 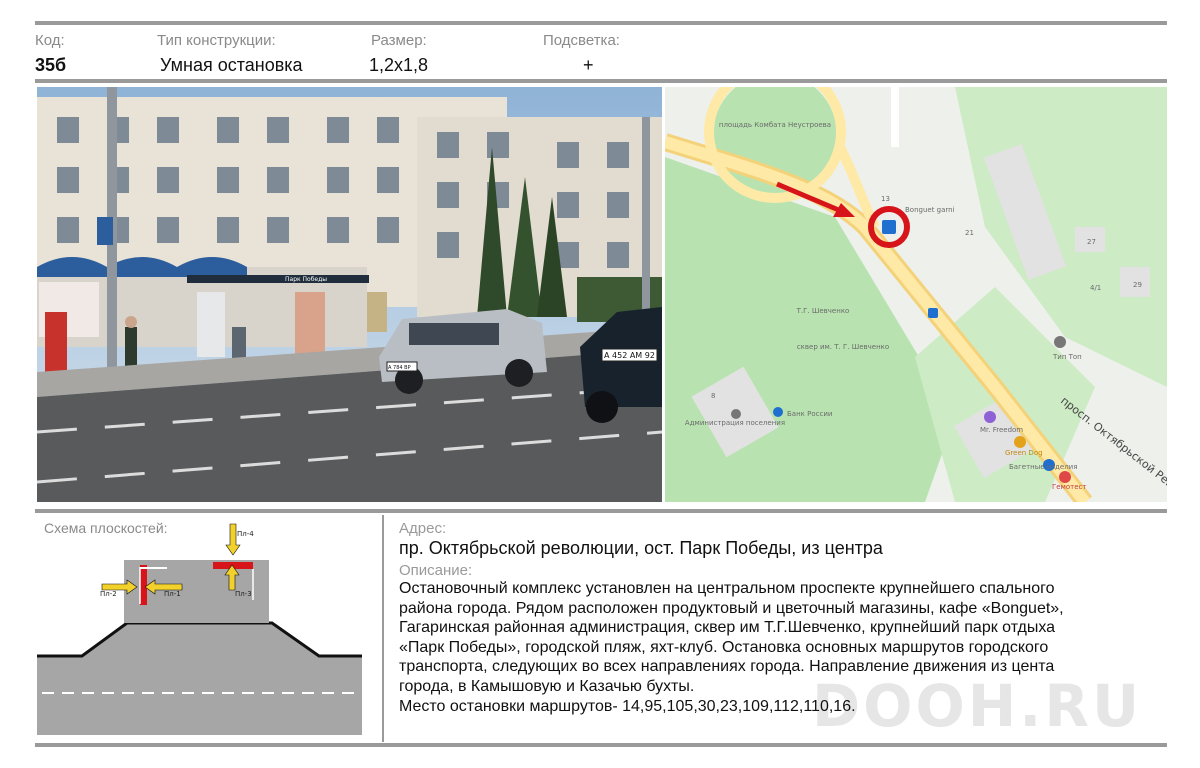 What do you see at coordinates (306, 279) in the screenshot?
I see `bus-stop-sign: Парк Победы` at bounding box center [306, 279].